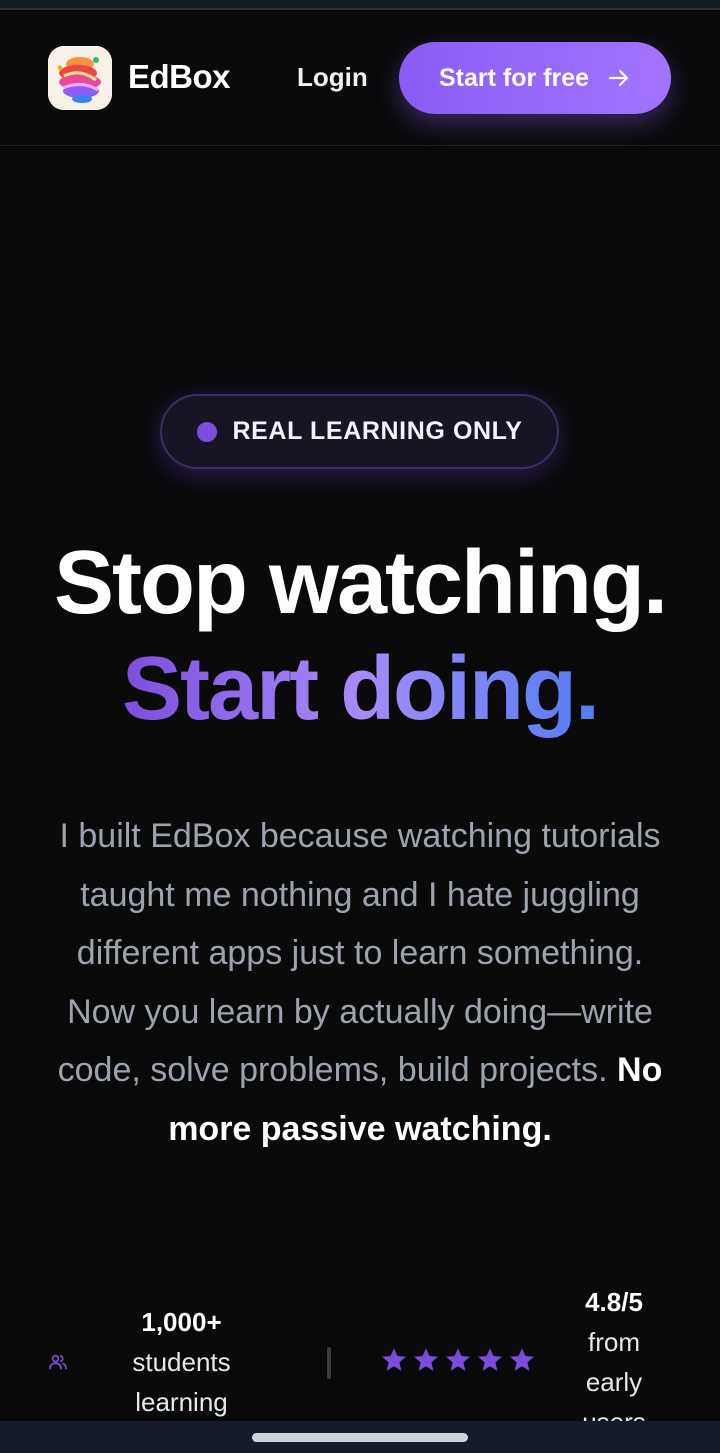 The width and height of the screenshot is (720, 1453). I want to click on system-navigation-bar, so click(360, 1437).